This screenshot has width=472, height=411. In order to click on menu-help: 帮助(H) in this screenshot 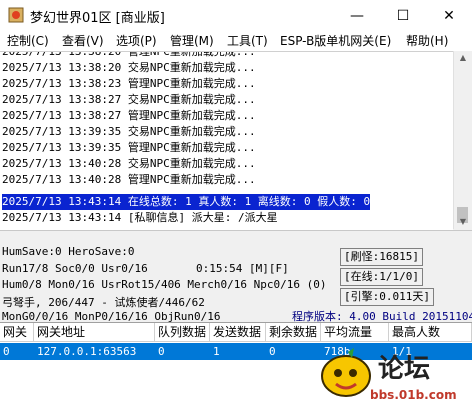, I will do `click(427, 40)`.